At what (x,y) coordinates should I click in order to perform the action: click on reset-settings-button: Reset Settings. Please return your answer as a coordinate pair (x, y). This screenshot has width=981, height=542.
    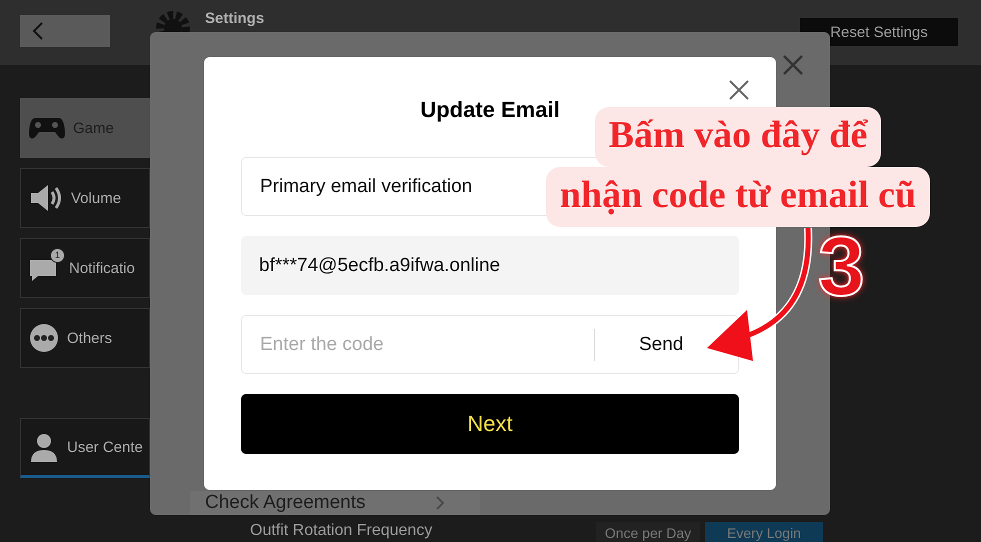
    Looking at the image, I should click on (879, 32).